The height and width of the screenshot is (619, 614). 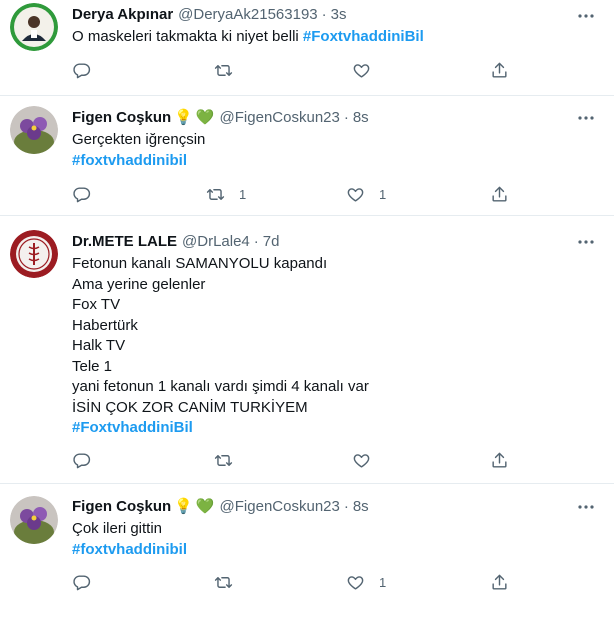 What do you see at coordinates (333, 150) in the screenshot?
I see `tweet-text: Gerçekten iğrençsin #foxtvhaddinibil` at bounding box center [333, 150].